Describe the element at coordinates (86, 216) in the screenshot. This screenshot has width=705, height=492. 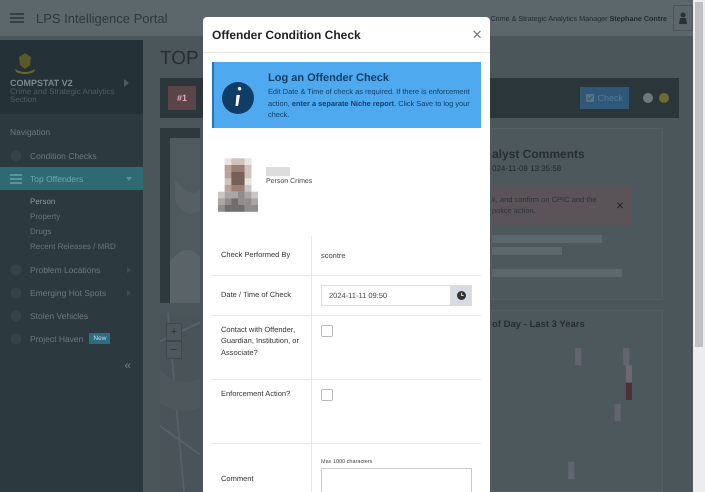
I see `nav-subitem: Property` at that location.